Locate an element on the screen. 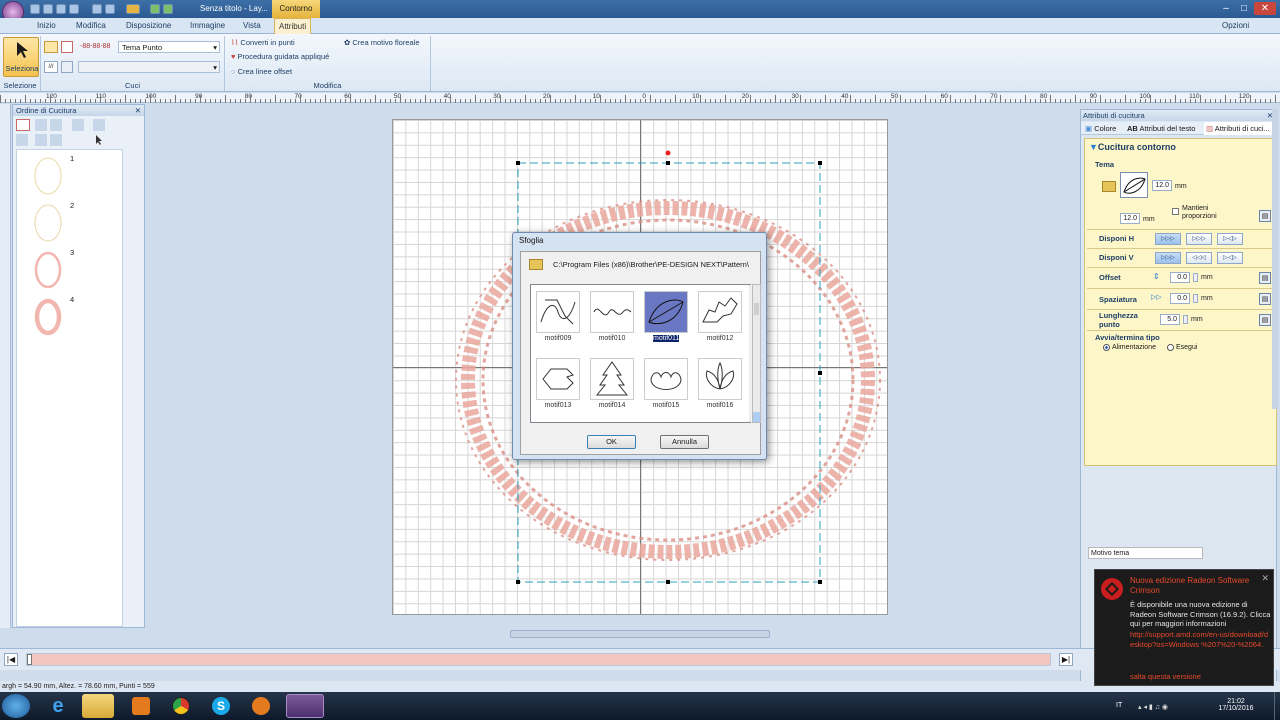 The image size is (1280, 720). tab-immagine: Immagine is located at coordinates (207, 26).